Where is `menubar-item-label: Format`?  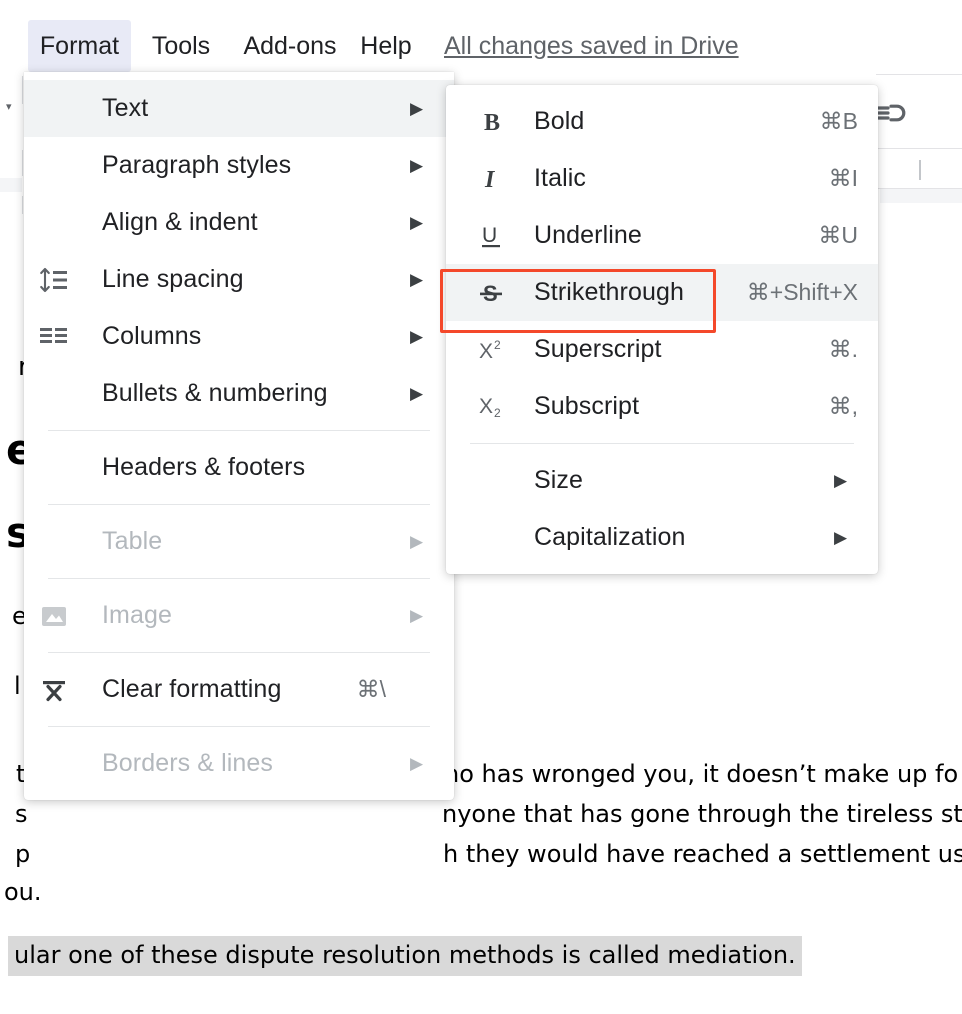
menubar-item-label: Format is located at coordinates (79, 45).